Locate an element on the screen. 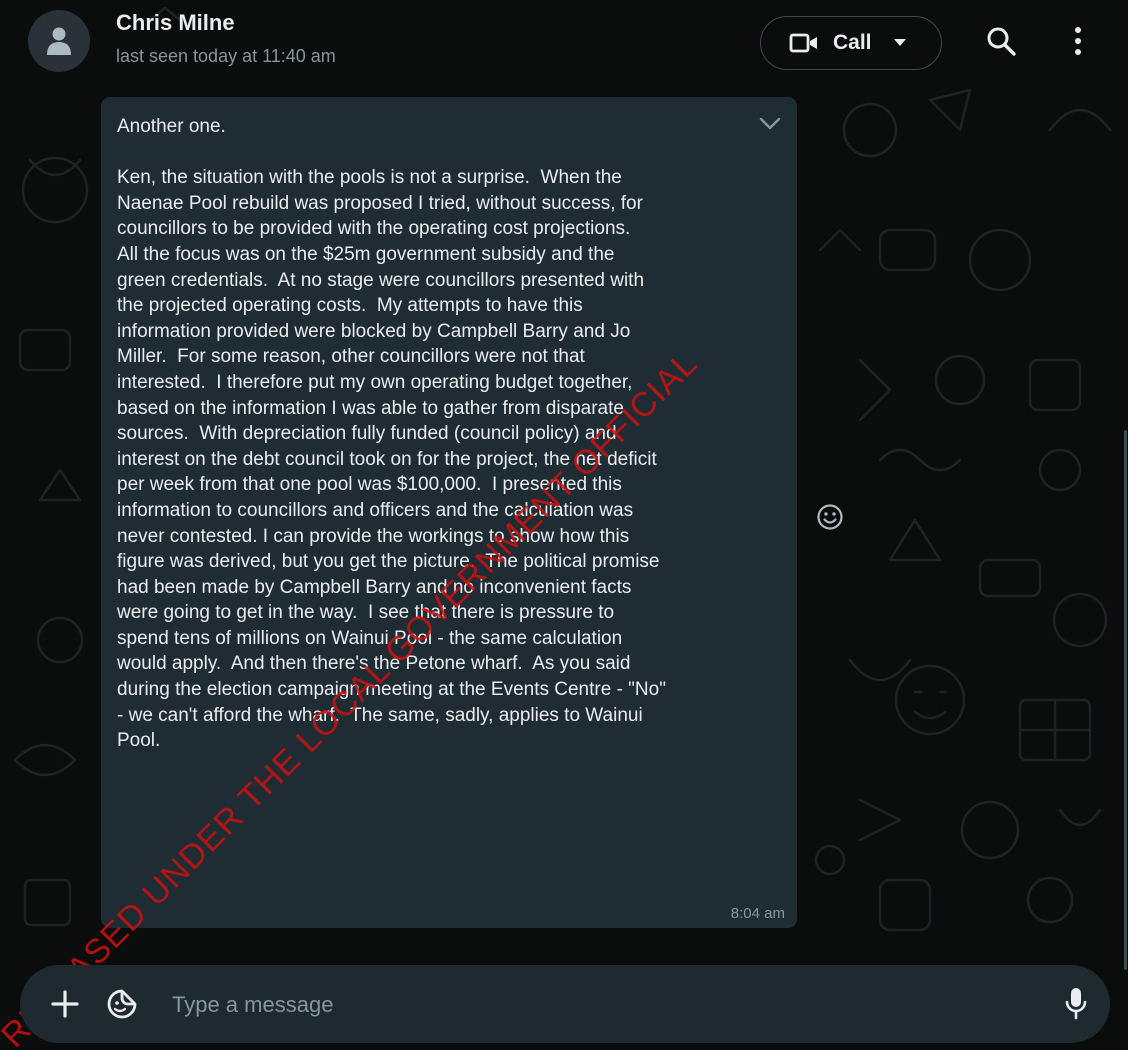 The width and height of the screenshot is (1128, 1050). react-button is located at coordinates (830, 519).